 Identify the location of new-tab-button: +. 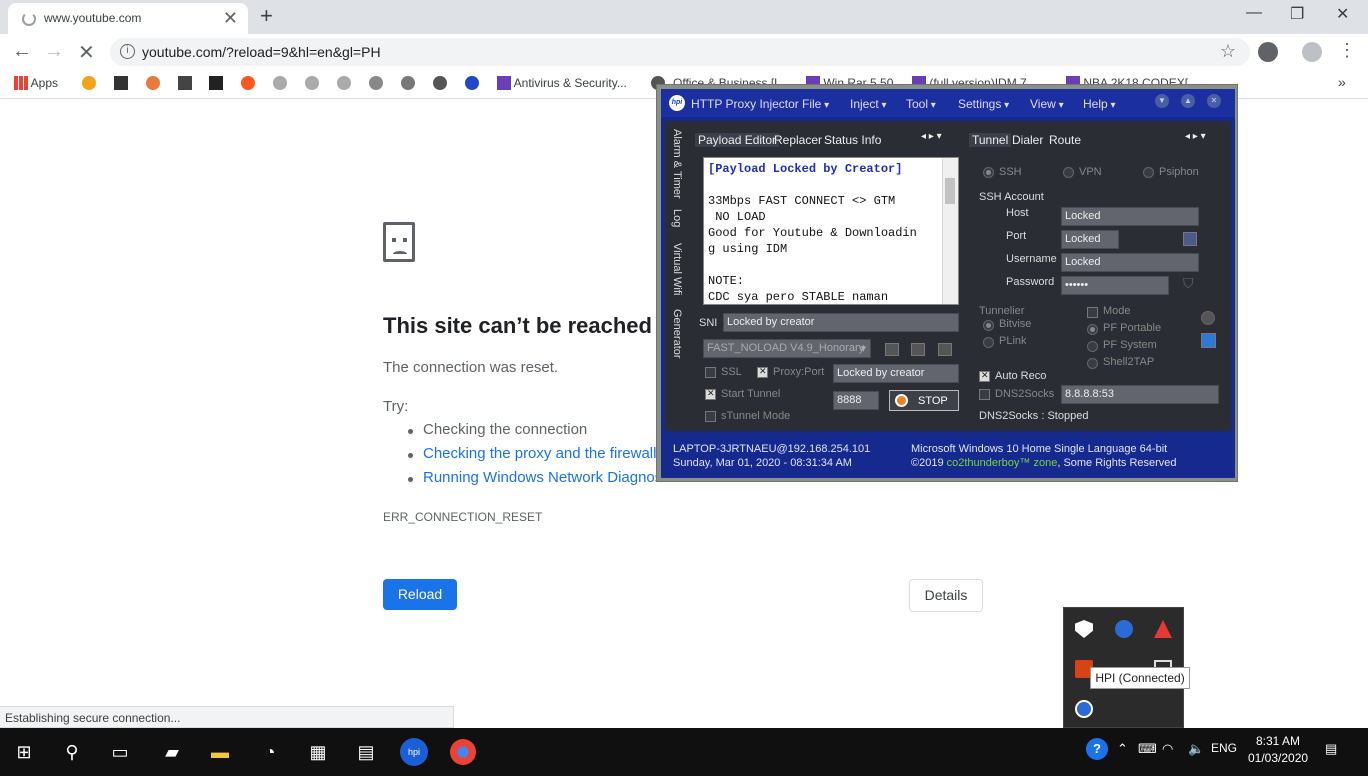
(266, 16).